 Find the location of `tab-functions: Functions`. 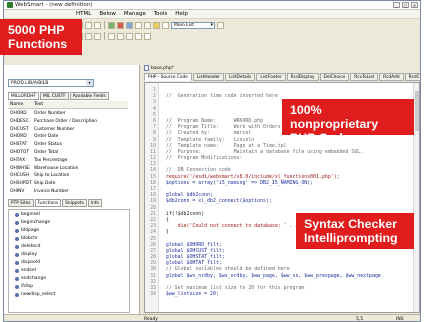

tab-functions: Functions is located at coordinates (48, 203).